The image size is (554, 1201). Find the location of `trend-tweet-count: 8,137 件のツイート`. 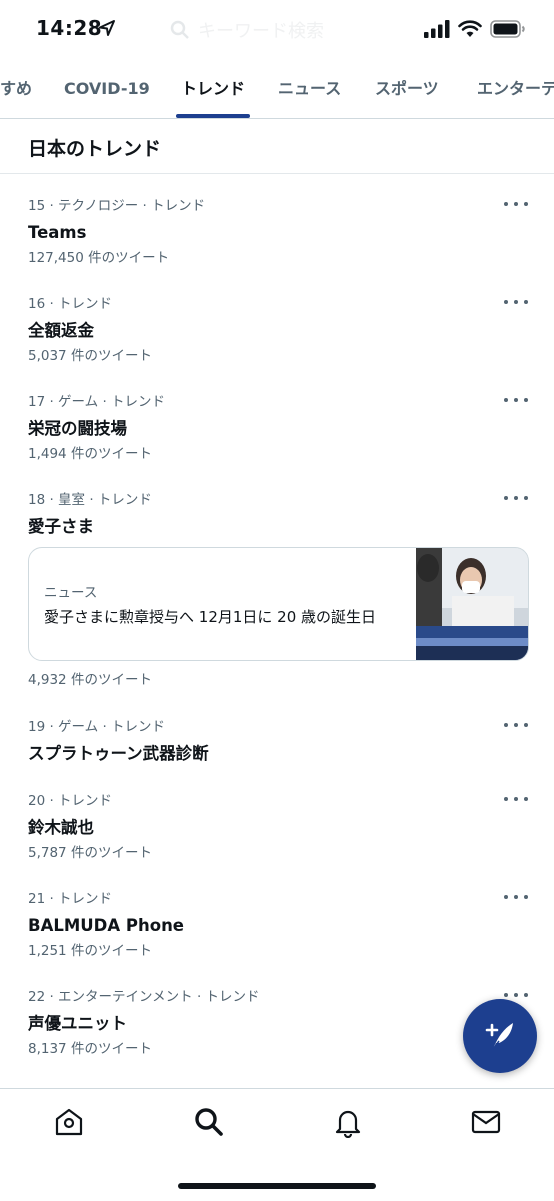

trend-tweet-count: 8,137 件のツイート is located at coordinates (90, 1049).